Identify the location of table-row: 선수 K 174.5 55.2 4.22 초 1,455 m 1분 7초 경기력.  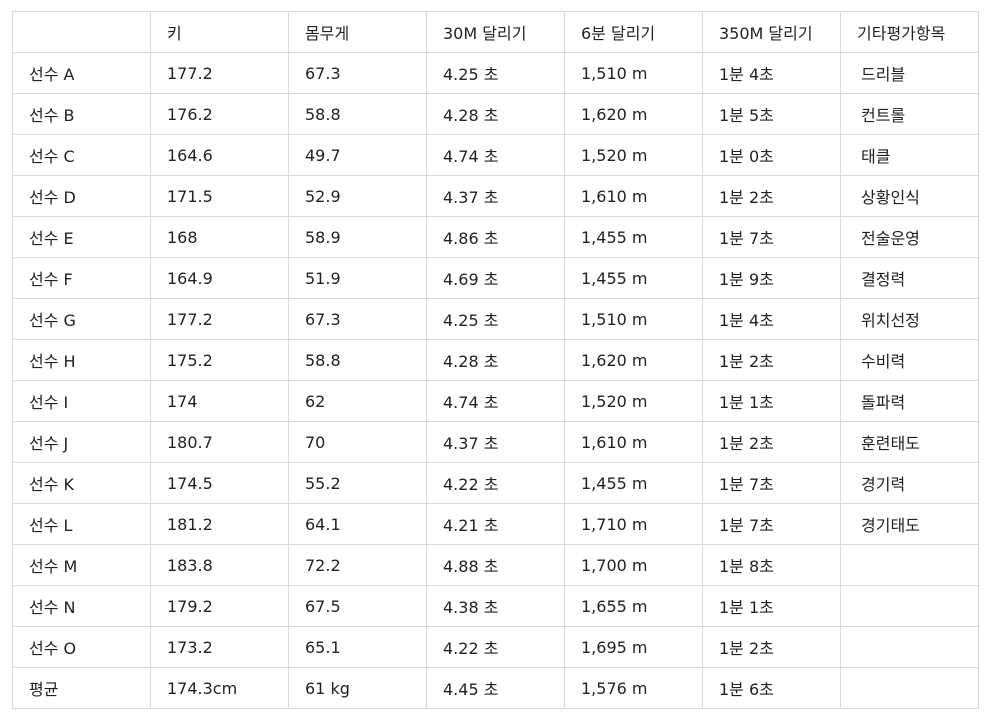
(495, 483).